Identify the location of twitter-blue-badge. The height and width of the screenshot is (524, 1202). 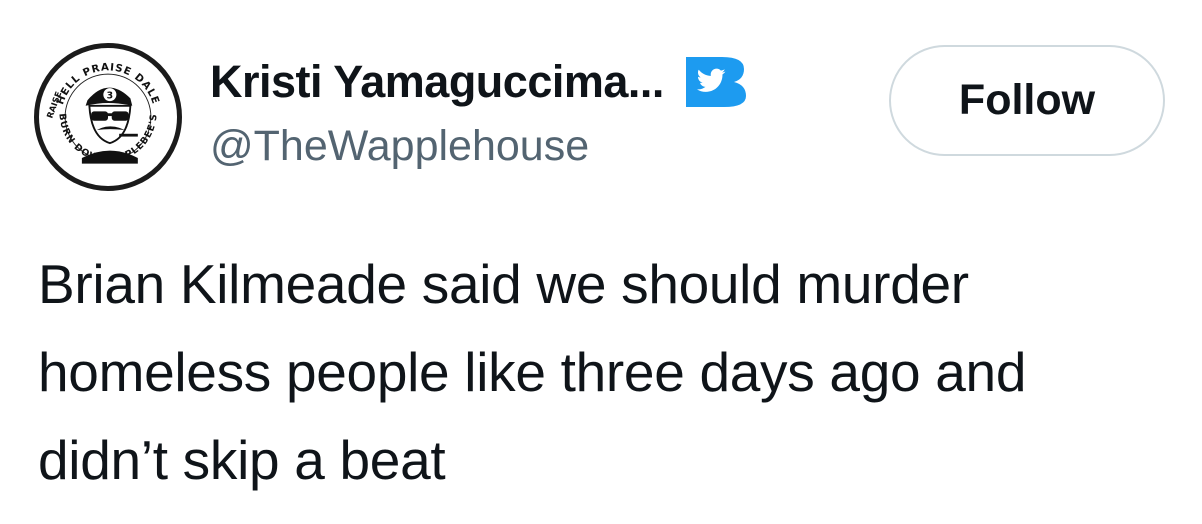
(715, 82).